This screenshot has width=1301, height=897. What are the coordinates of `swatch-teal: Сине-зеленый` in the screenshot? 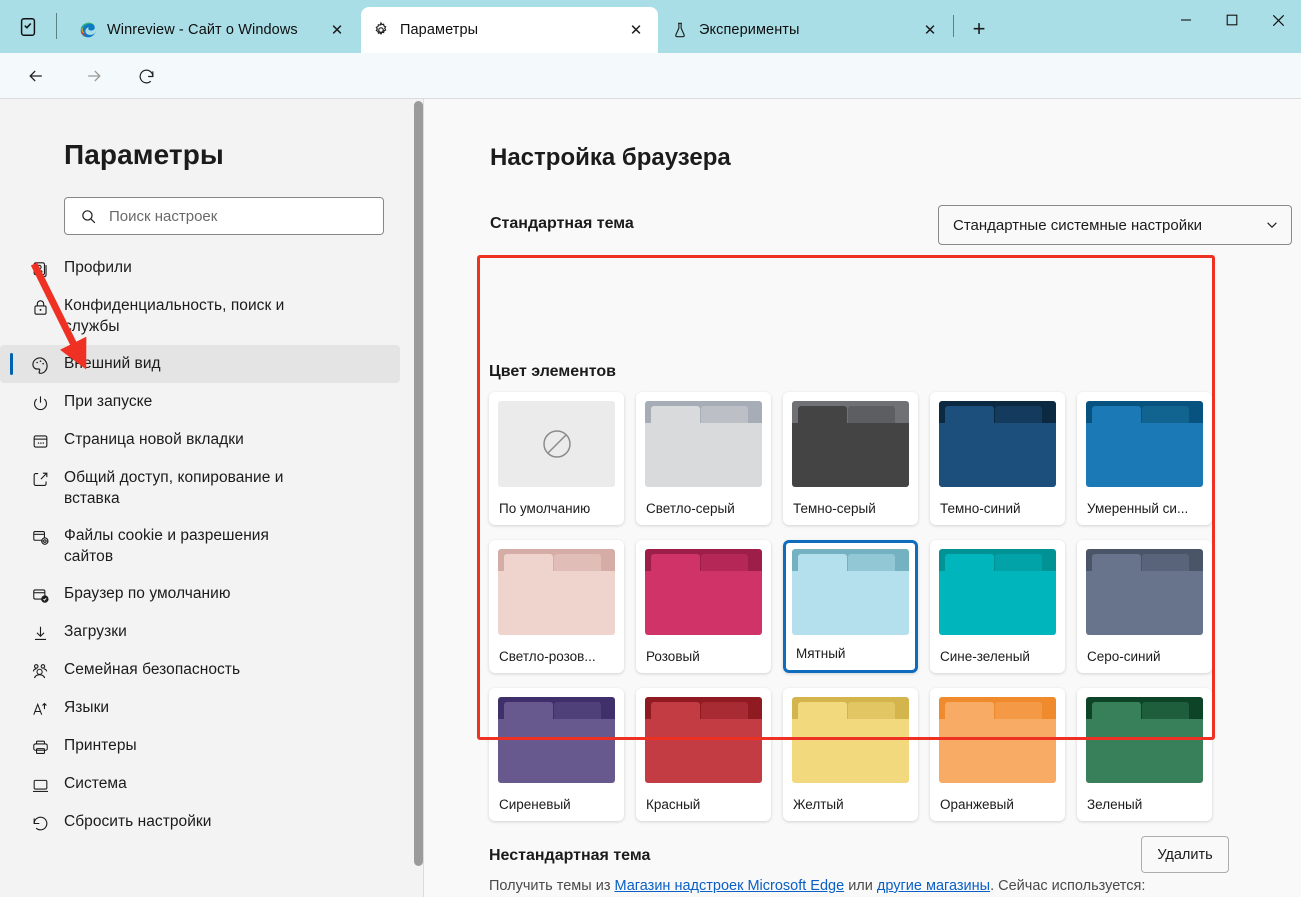 It's located at (997, 606).